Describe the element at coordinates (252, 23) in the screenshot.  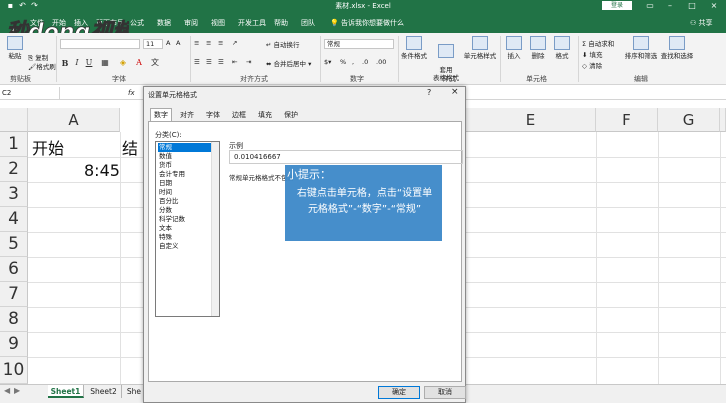
I see `tab-developer: 开发工具` at that location.